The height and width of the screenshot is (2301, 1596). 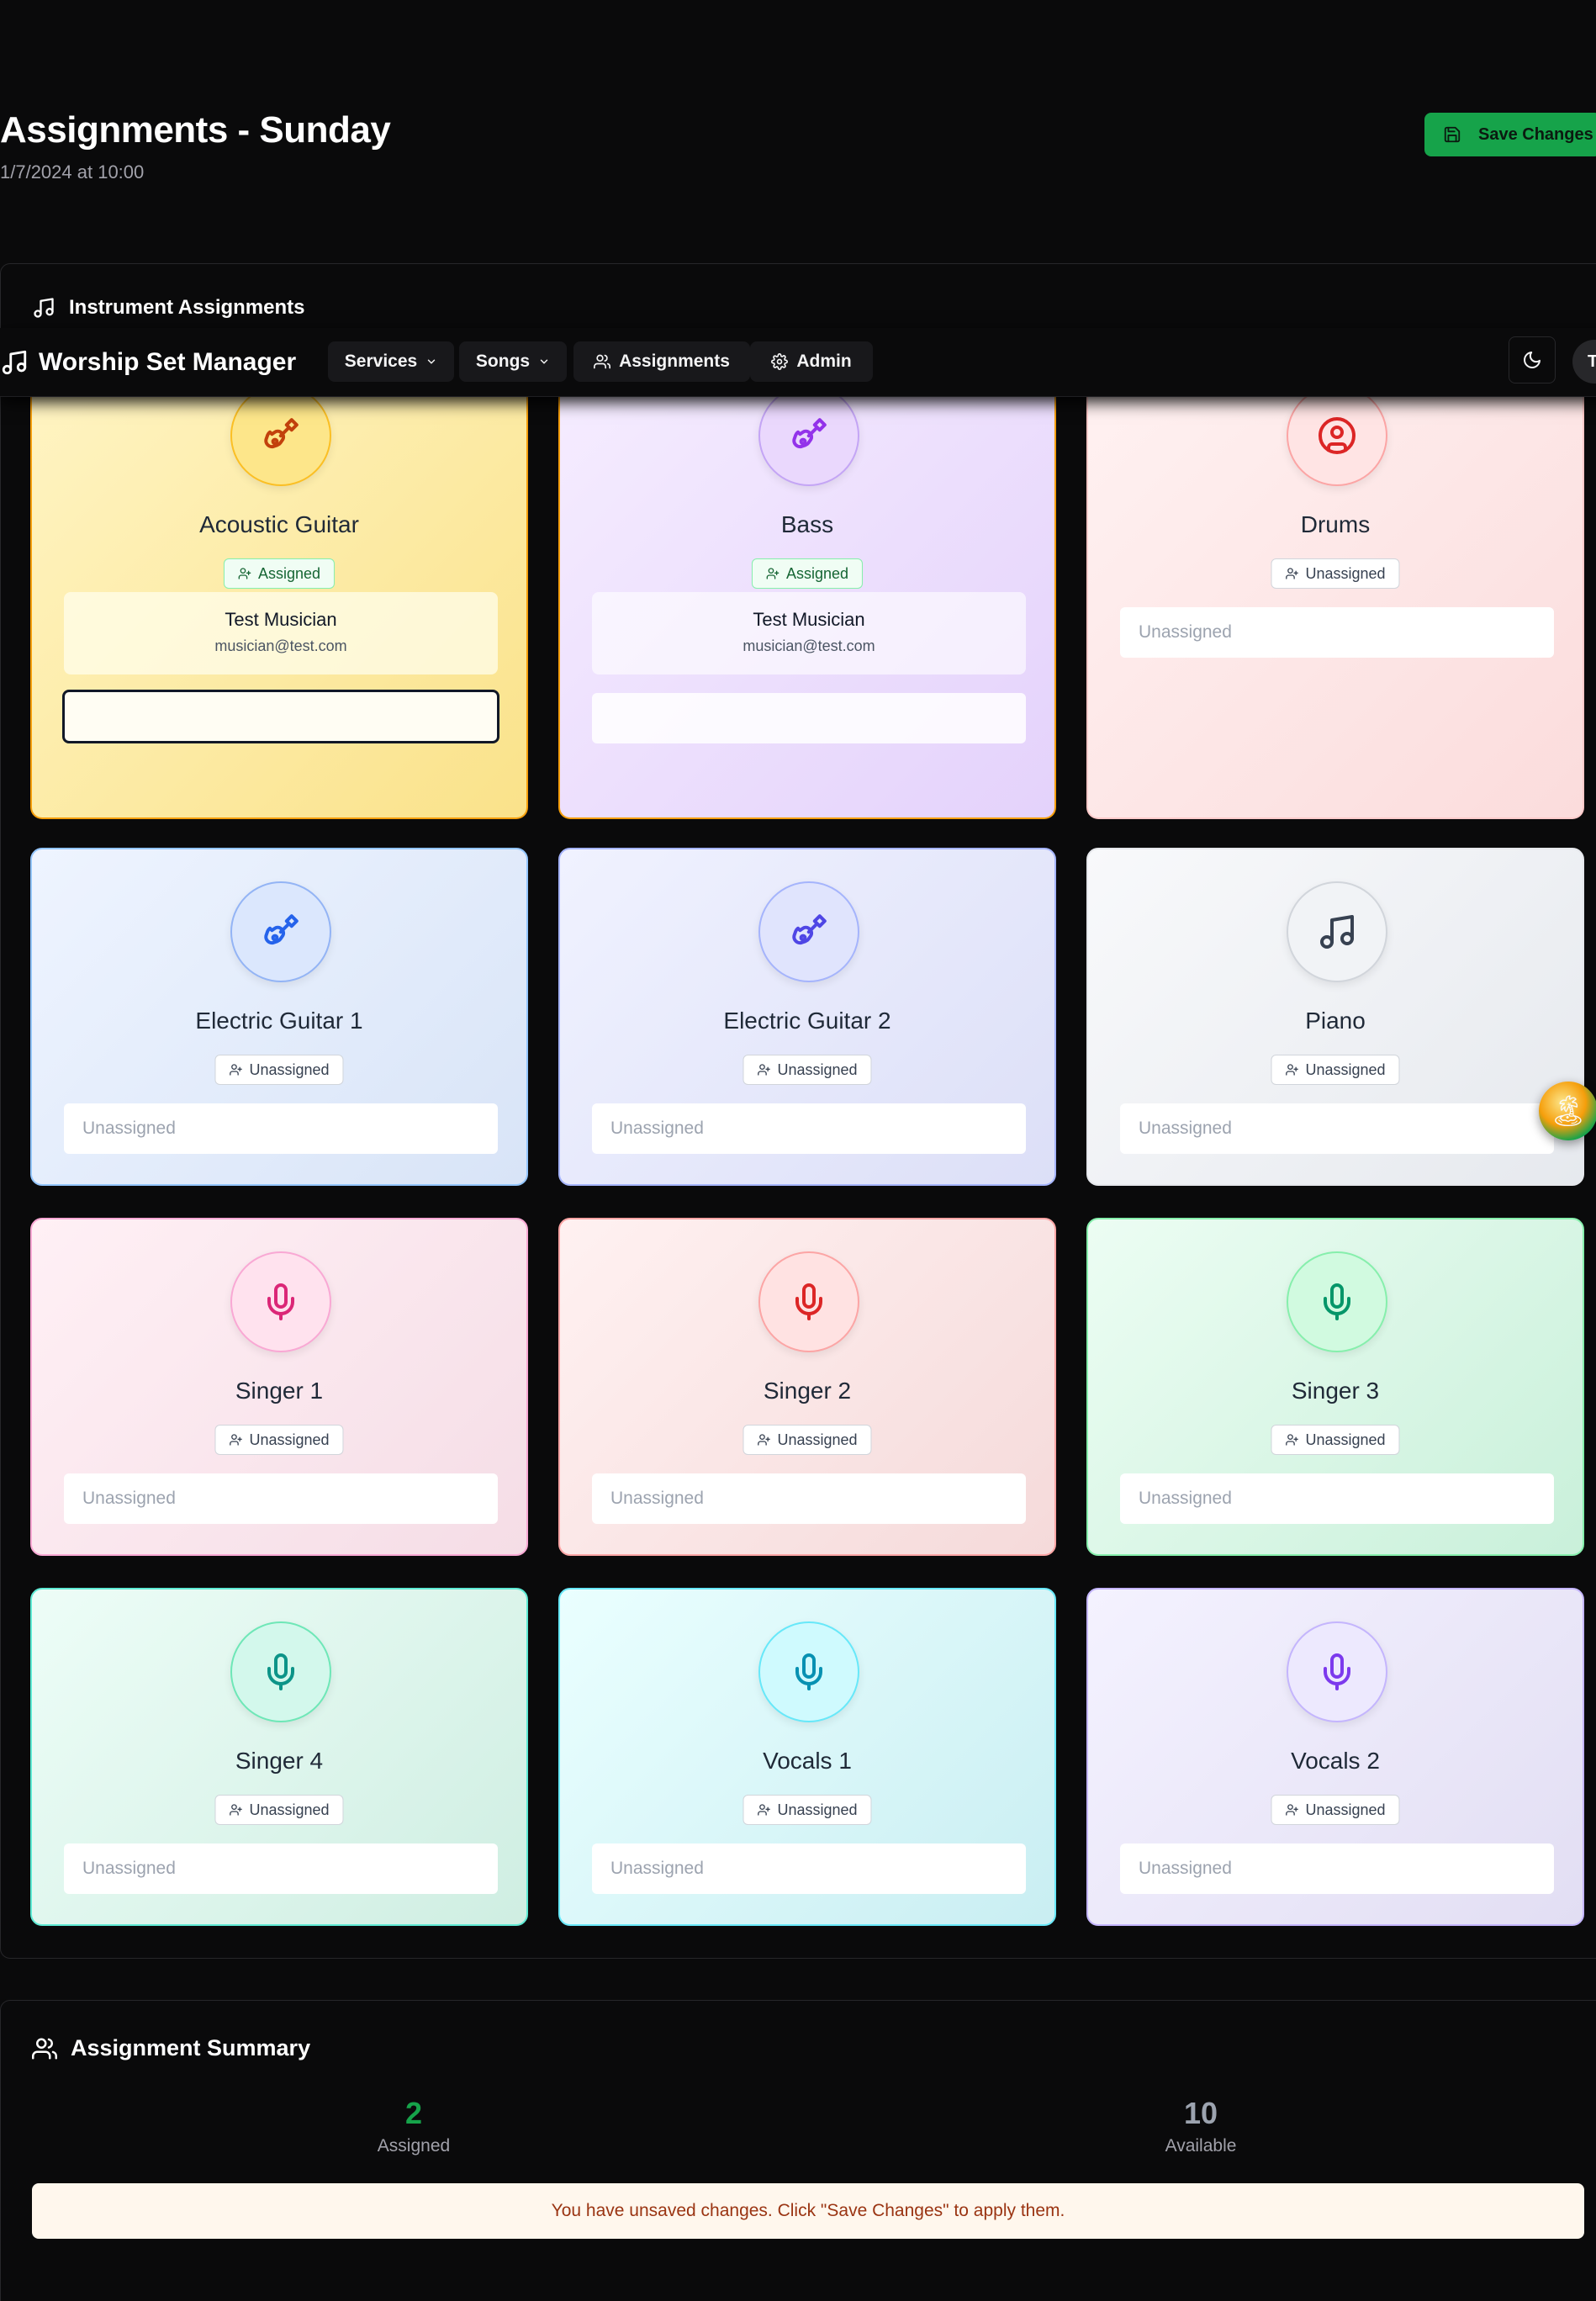 What do you see at coordinates (391, 361) in the screenshot?
I see `nav-services: Services` at bounding box center [391, 361].